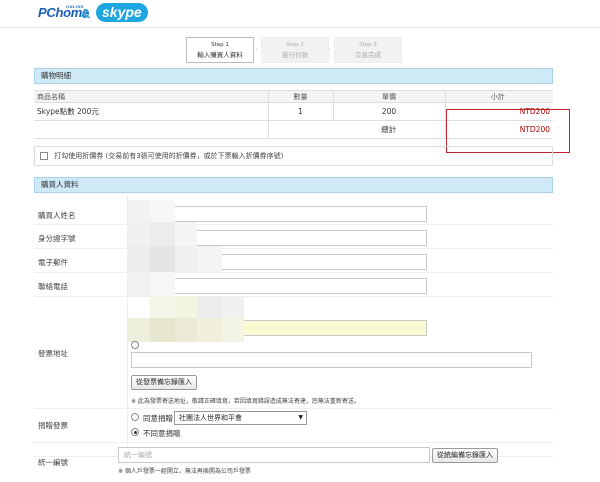 The height and width of the screenshot is (482, 600). Describe the element at coordinates (158, 418) in the screenshot. I see `donate-agree-label: 同意捐贈` at that location.